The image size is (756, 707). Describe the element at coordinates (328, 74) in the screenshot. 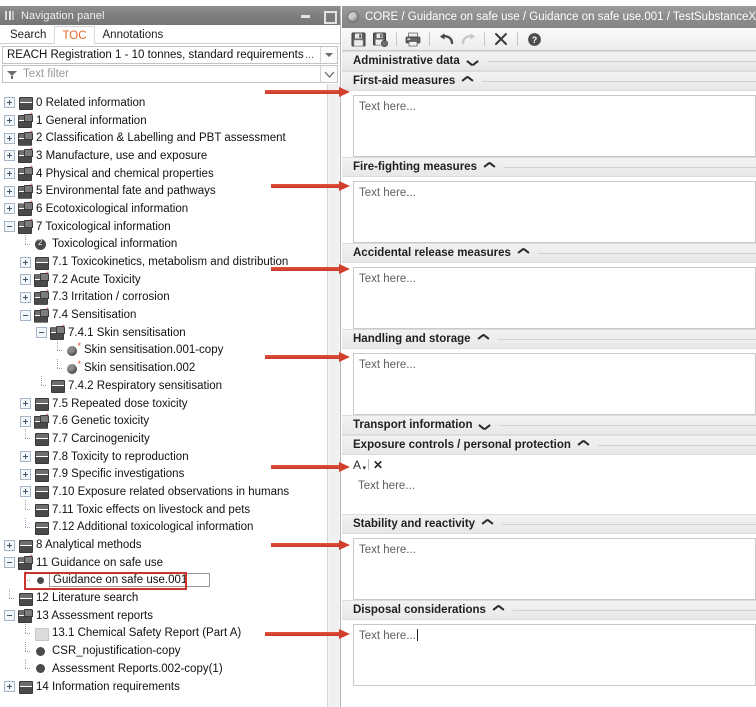

I see `text-filter-options-toggle` at that location.